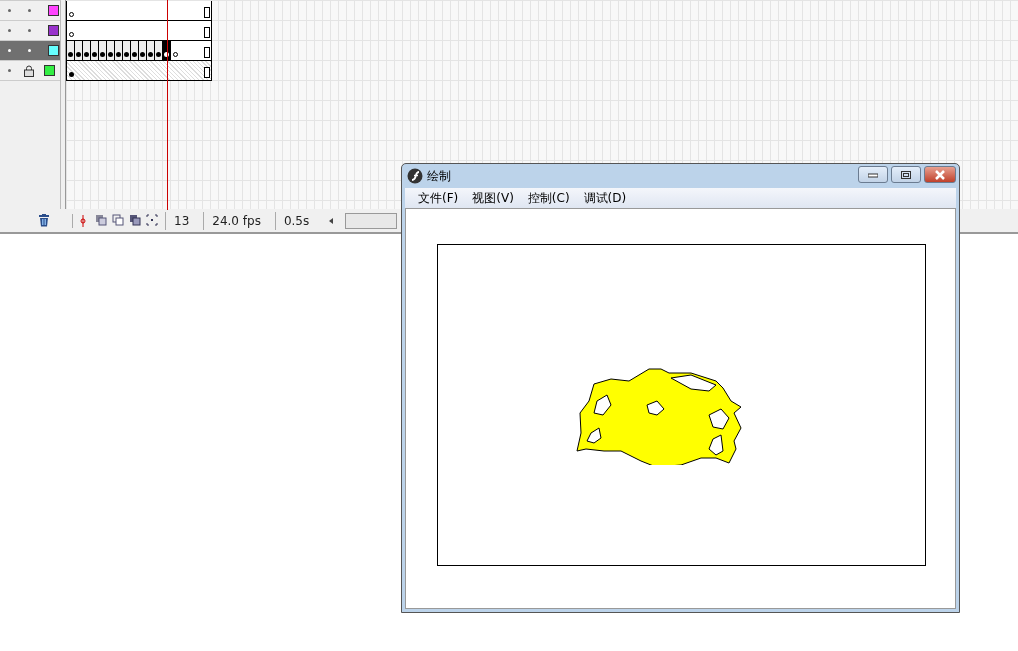 The width and height of the screenshot is (1018, 651). What do you see at coordinates (135, 220) in the screenshot?
I see `edit-frames-icon` at bounding box center [135, 220].